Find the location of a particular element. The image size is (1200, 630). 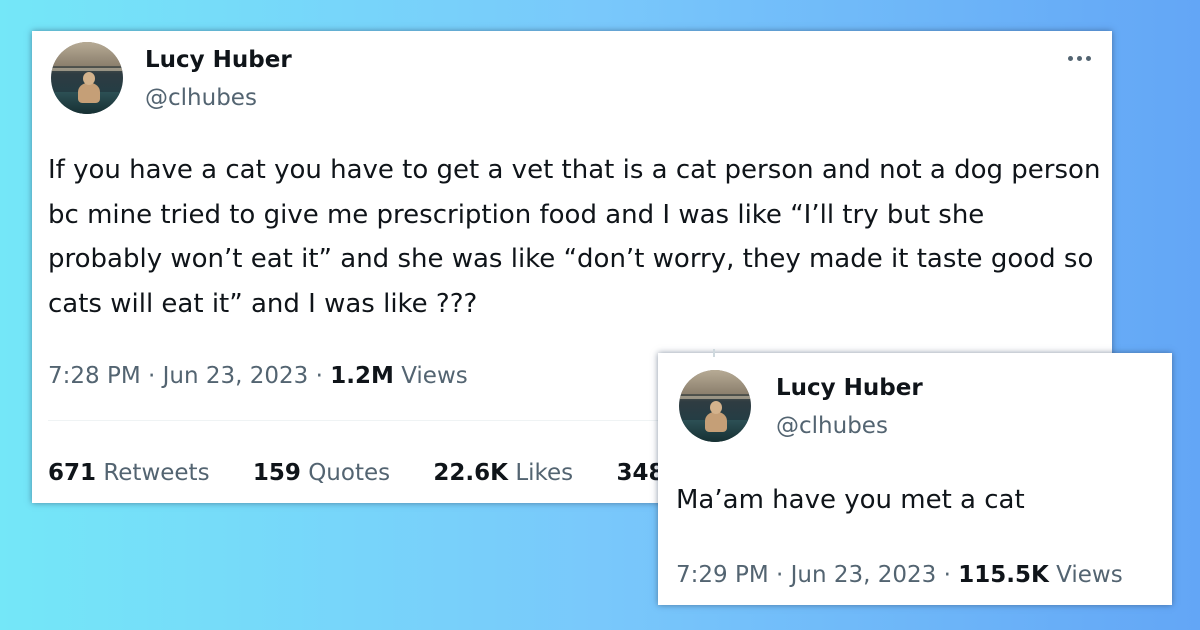

tweet-metadata: 7:28 PM · Jun 23, 2023 · 1.2M Views is located at coordinates (258, 376).